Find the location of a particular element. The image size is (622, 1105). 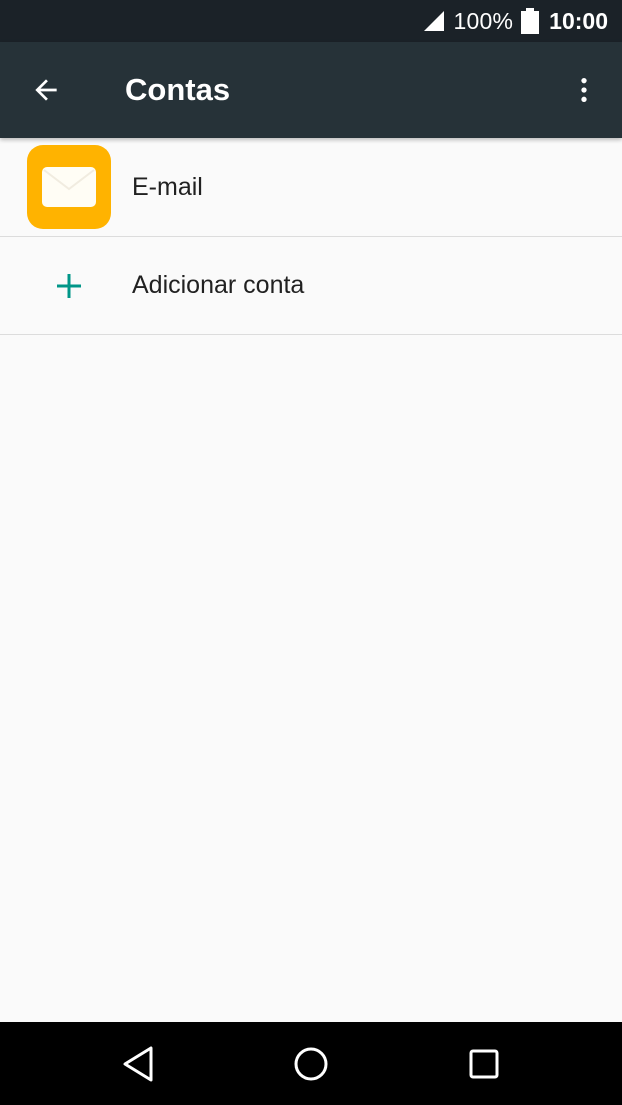

nav-recents-button is located at coordinates (484, 1064).